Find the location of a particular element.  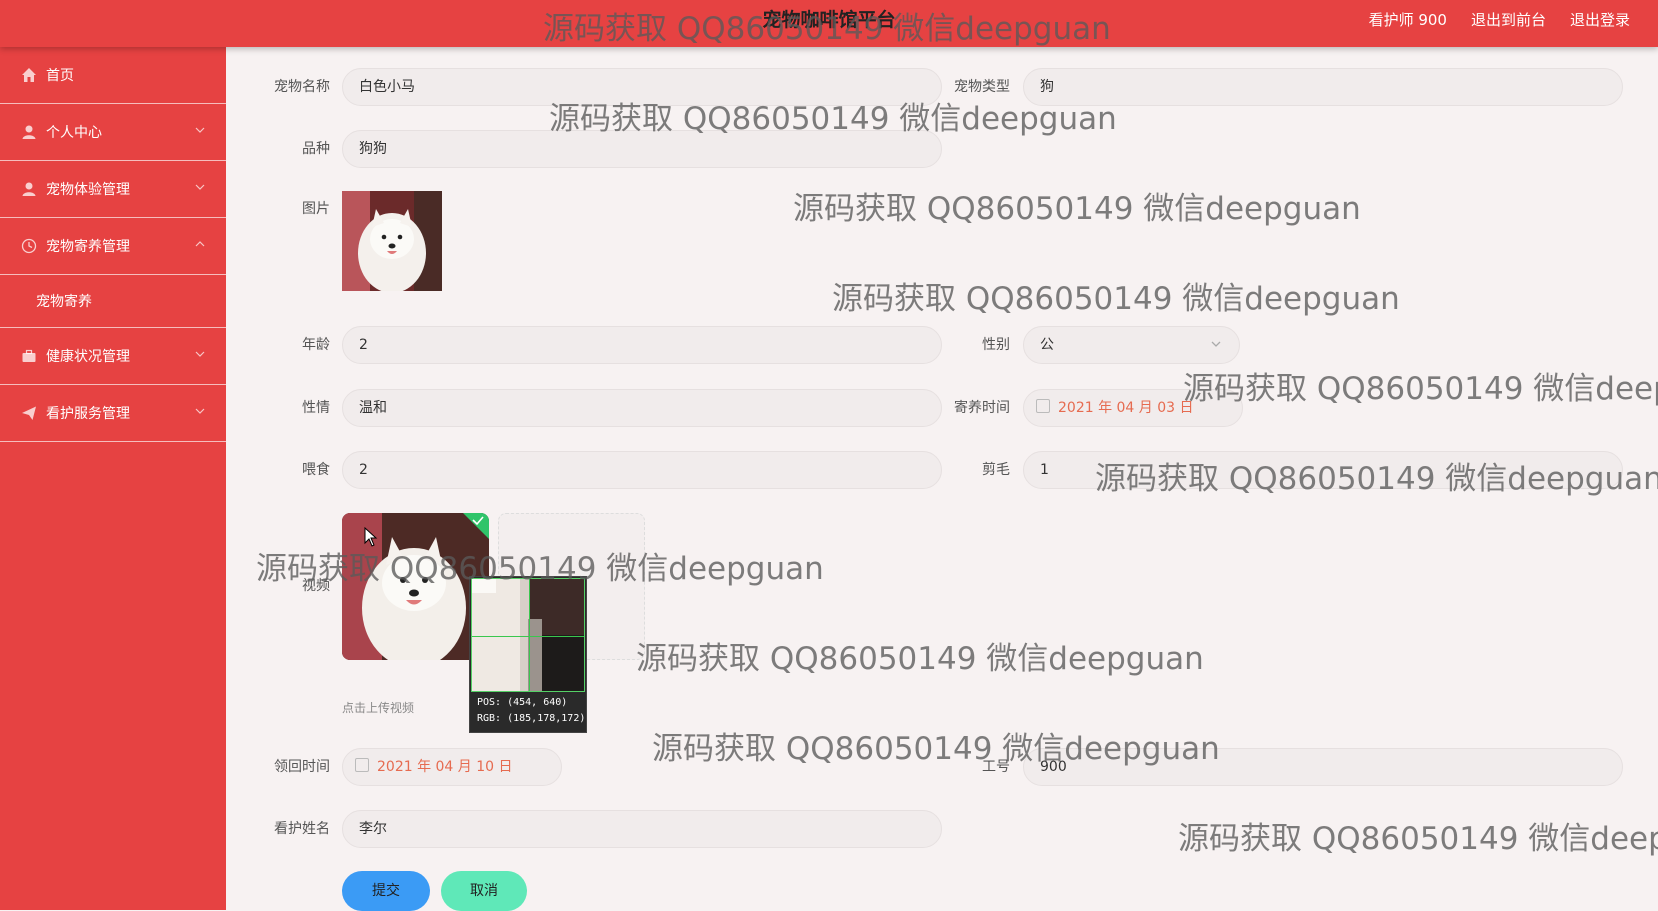

zoomed-pixels is located at coordinates (528, 635).